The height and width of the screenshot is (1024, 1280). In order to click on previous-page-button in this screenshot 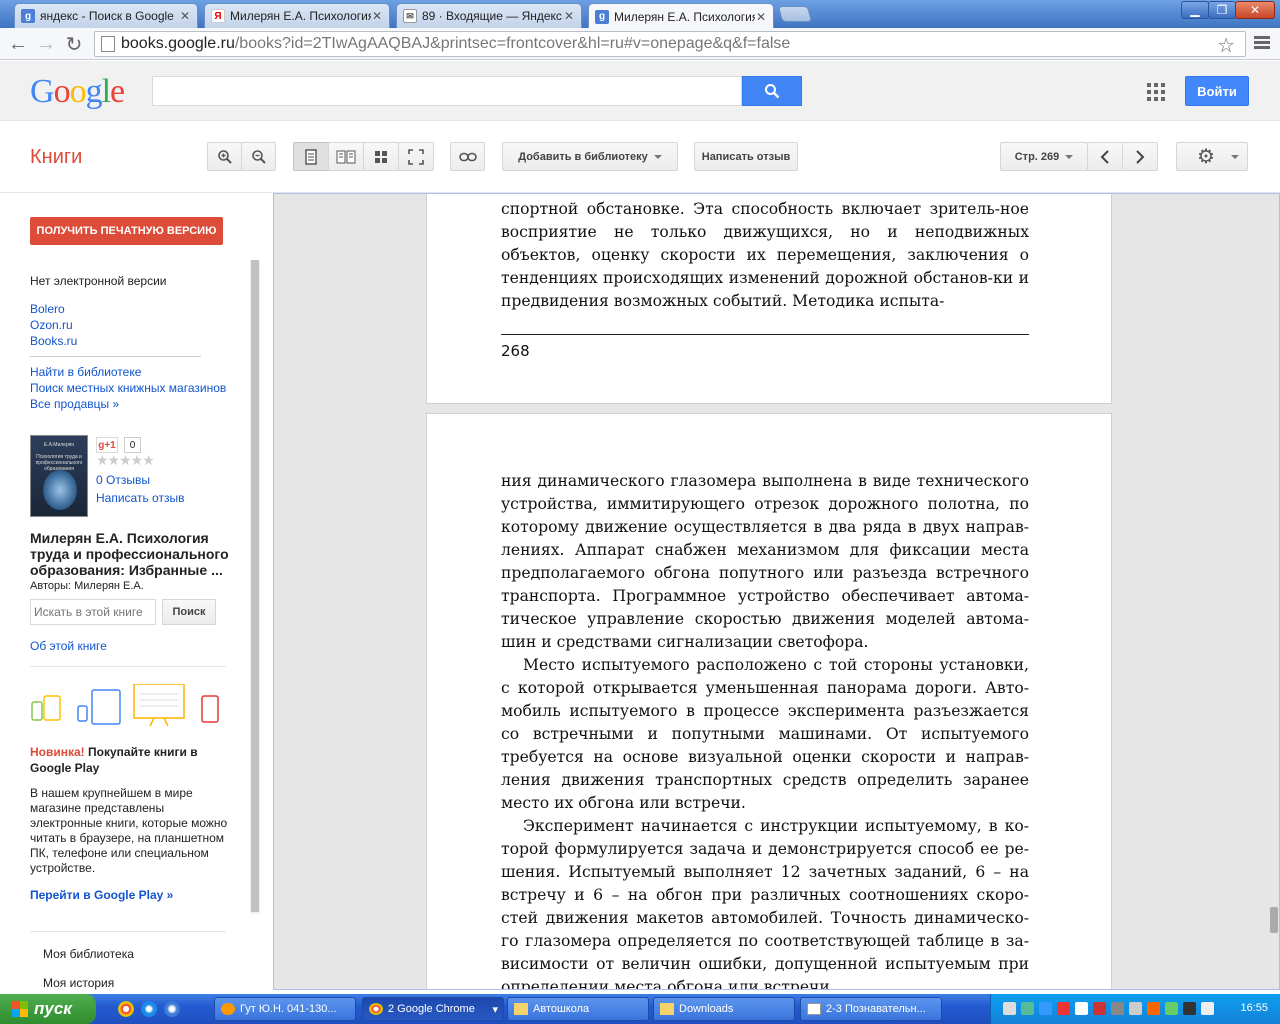, I will do `click(1105, 156)`.